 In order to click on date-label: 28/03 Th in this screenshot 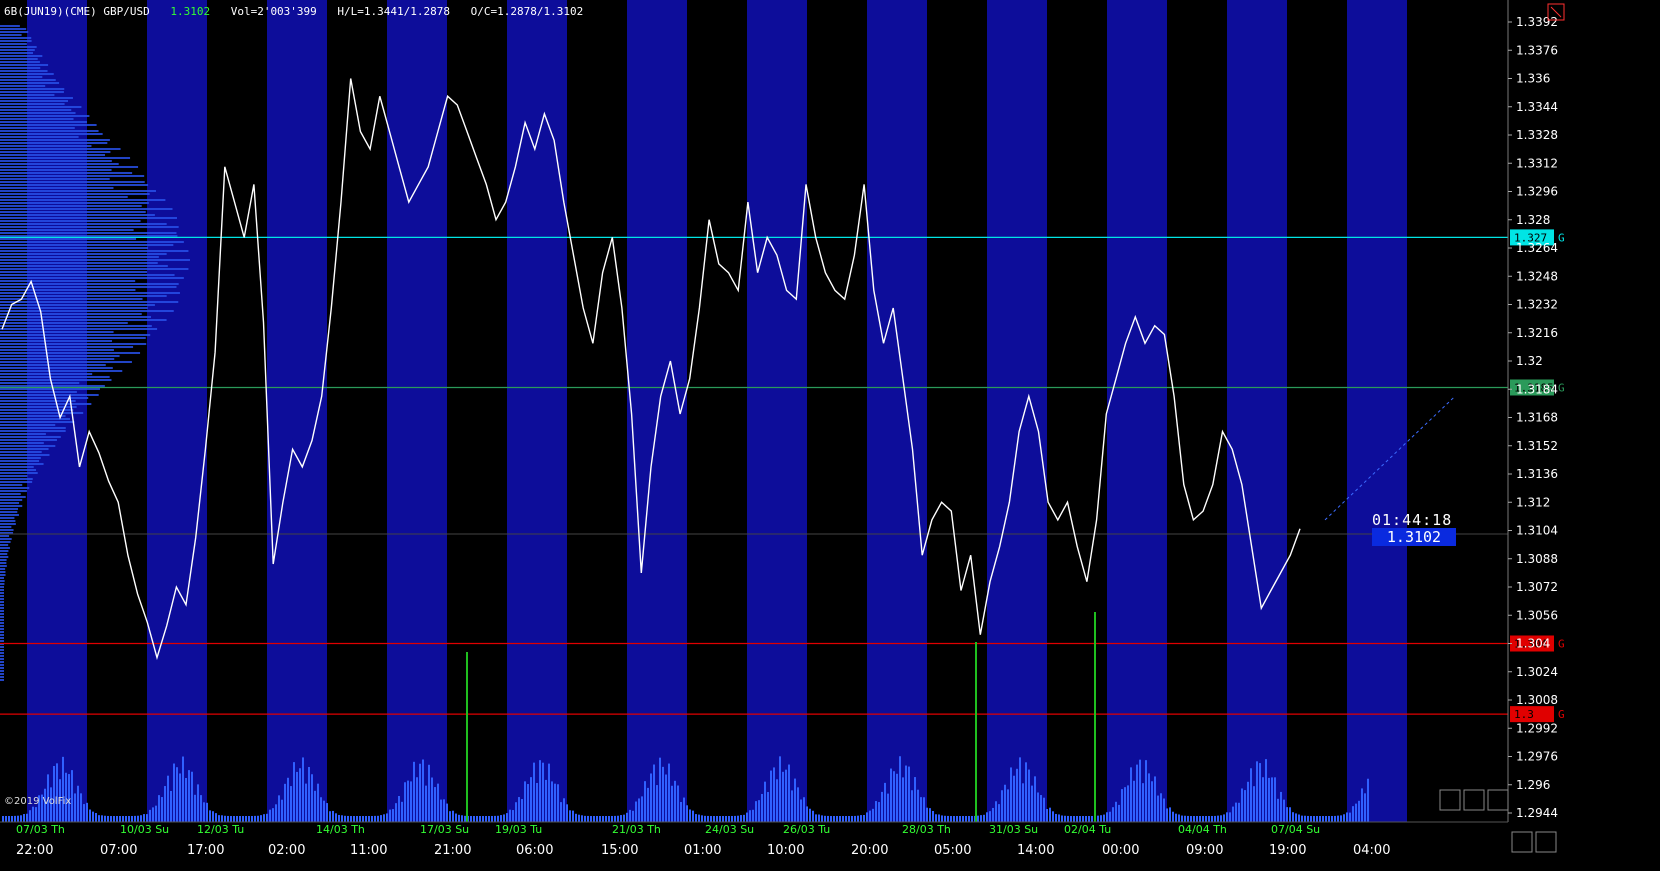, I will do `click(926, 829)`.